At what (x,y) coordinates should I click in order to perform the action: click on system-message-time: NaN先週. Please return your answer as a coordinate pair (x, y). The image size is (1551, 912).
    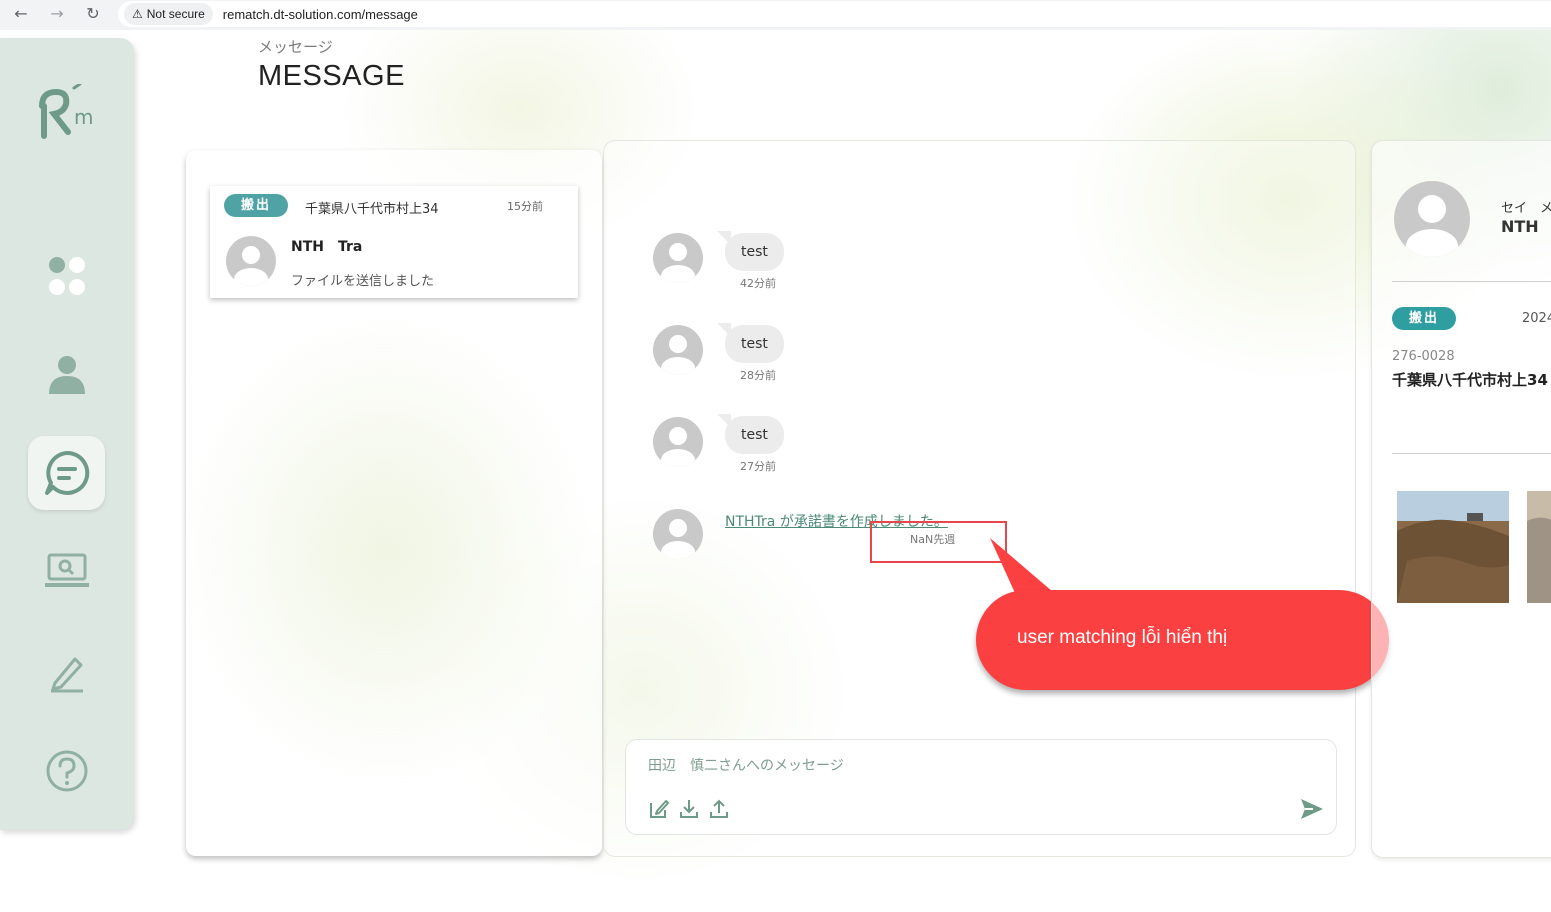
    Looking at the image, I should click on (933, 539).